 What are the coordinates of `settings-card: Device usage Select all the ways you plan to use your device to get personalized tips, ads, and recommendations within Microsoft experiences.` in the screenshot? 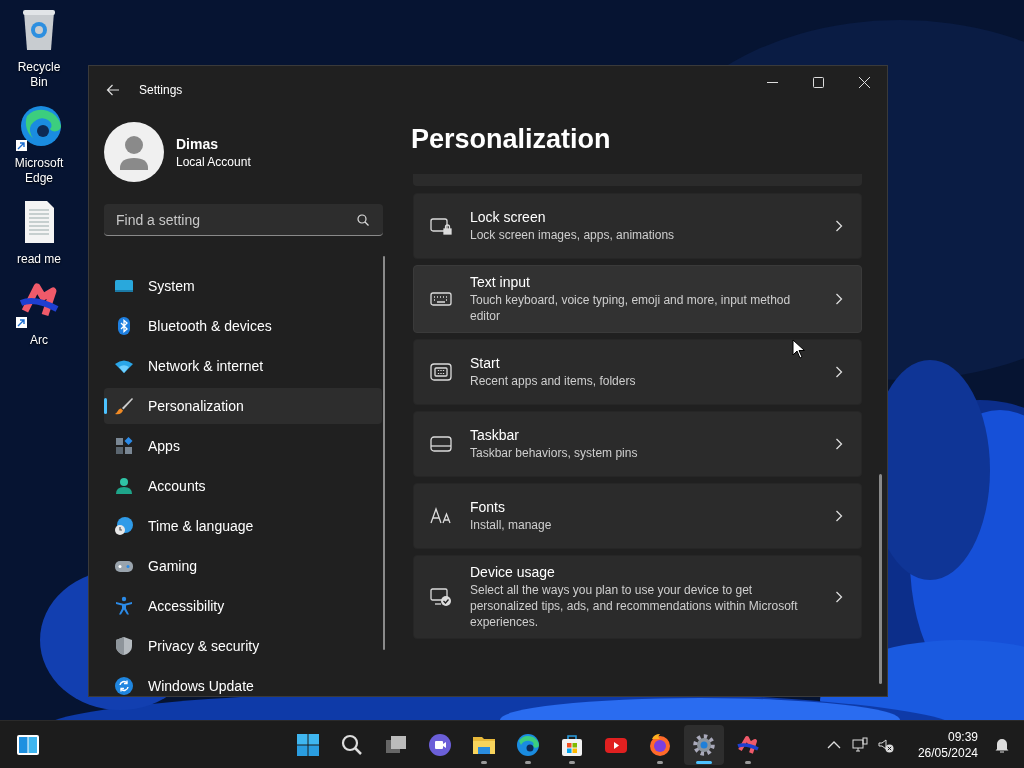 It's located at (637, 597).